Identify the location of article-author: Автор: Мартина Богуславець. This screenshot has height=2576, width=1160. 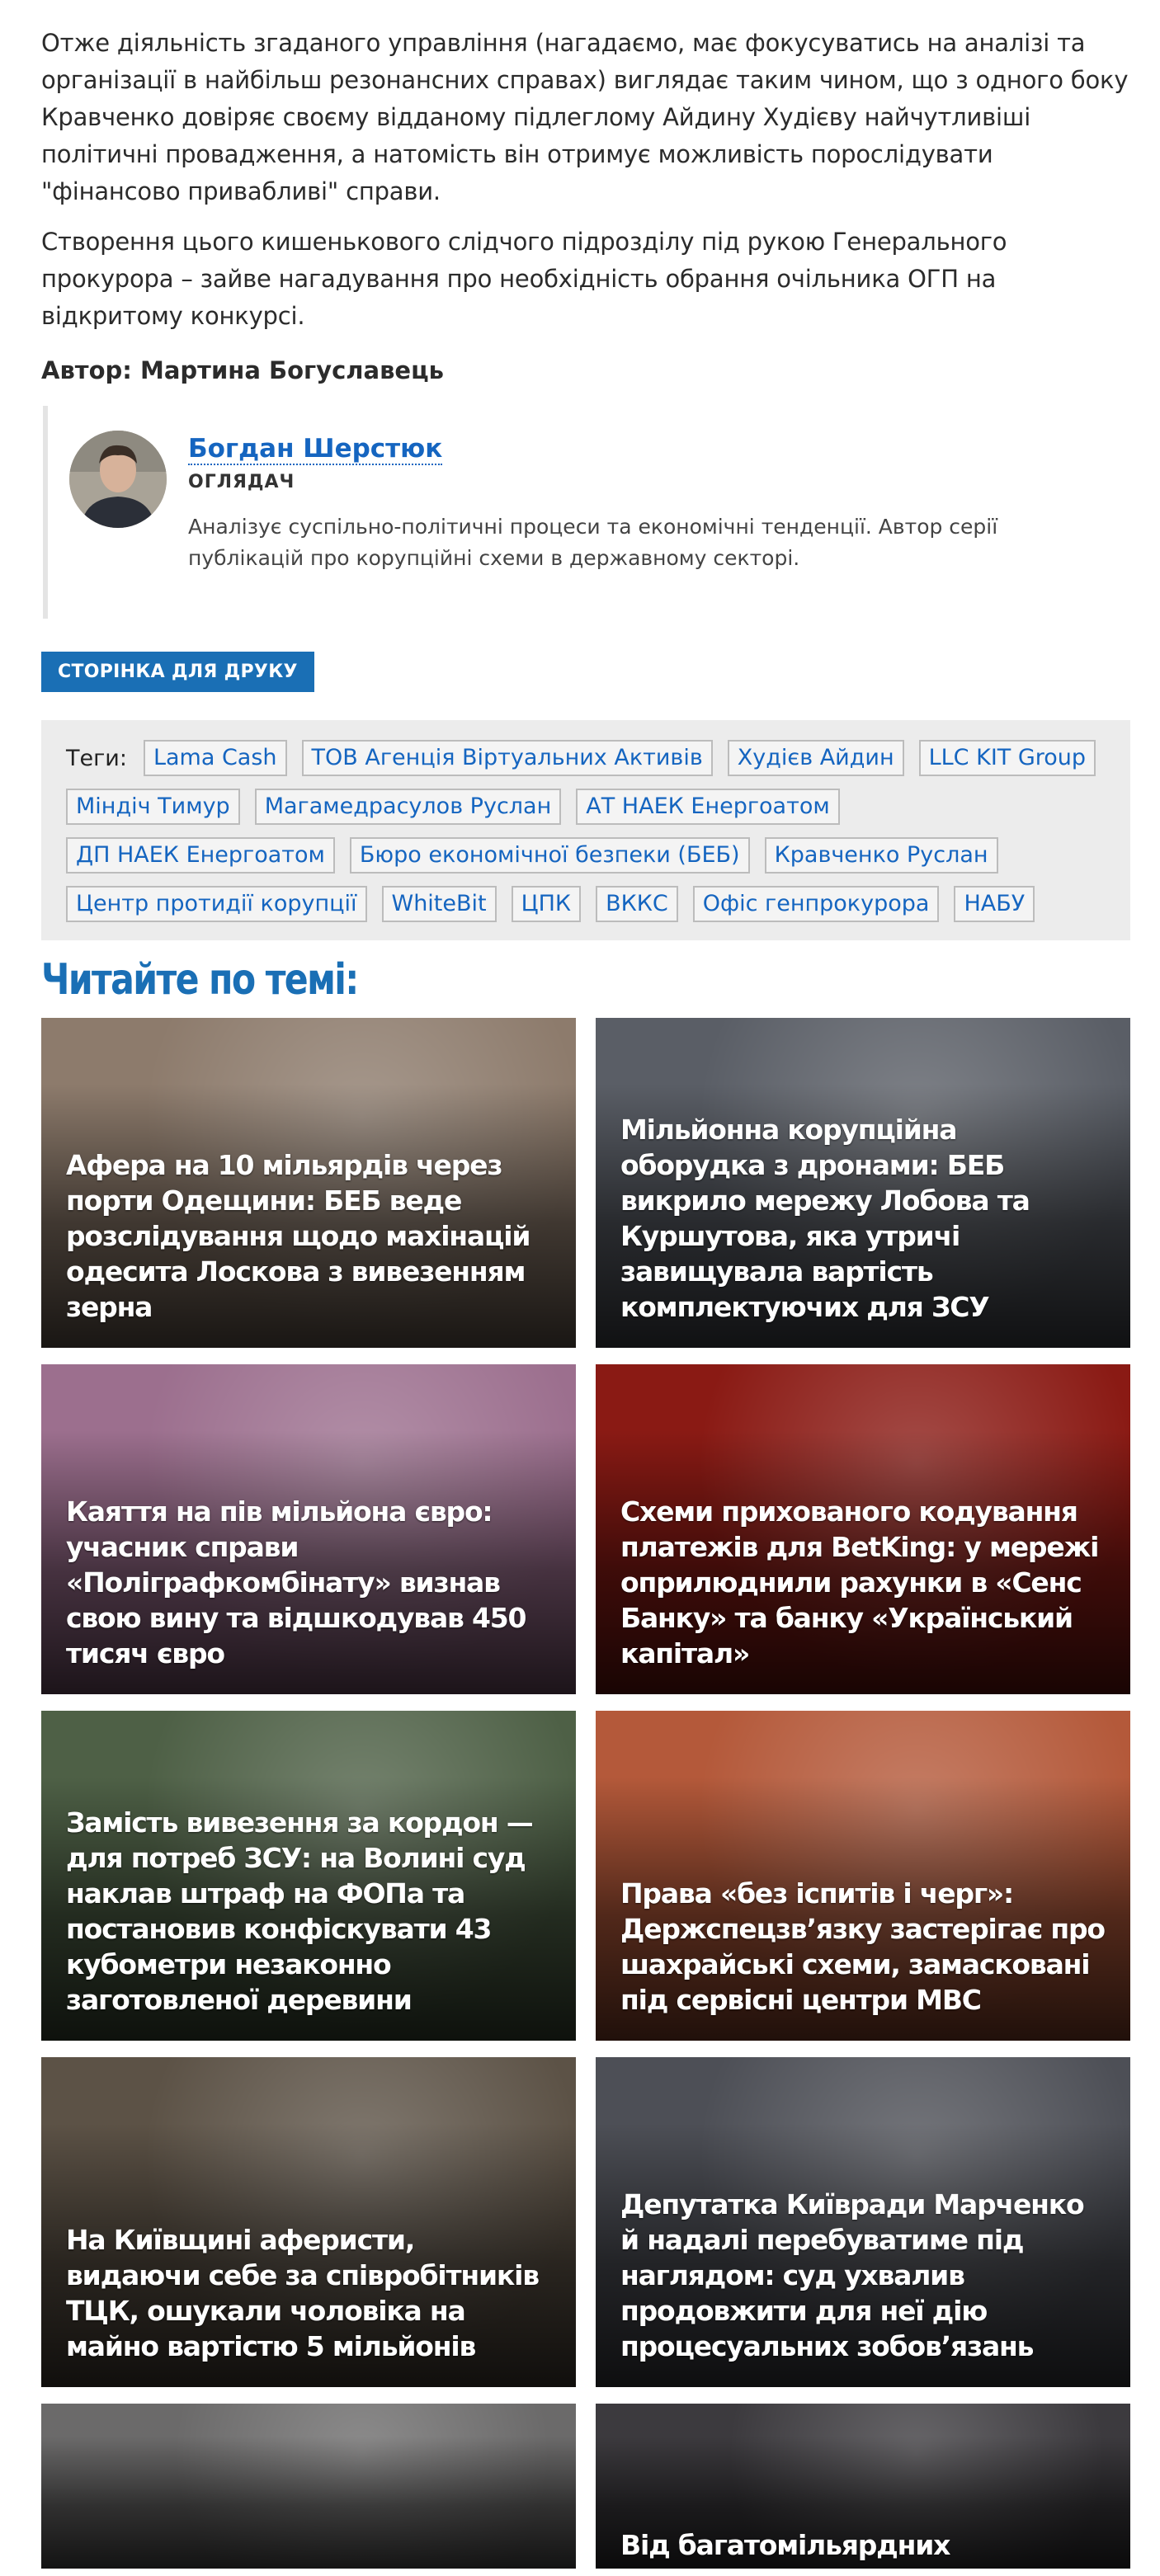
(242, 370).